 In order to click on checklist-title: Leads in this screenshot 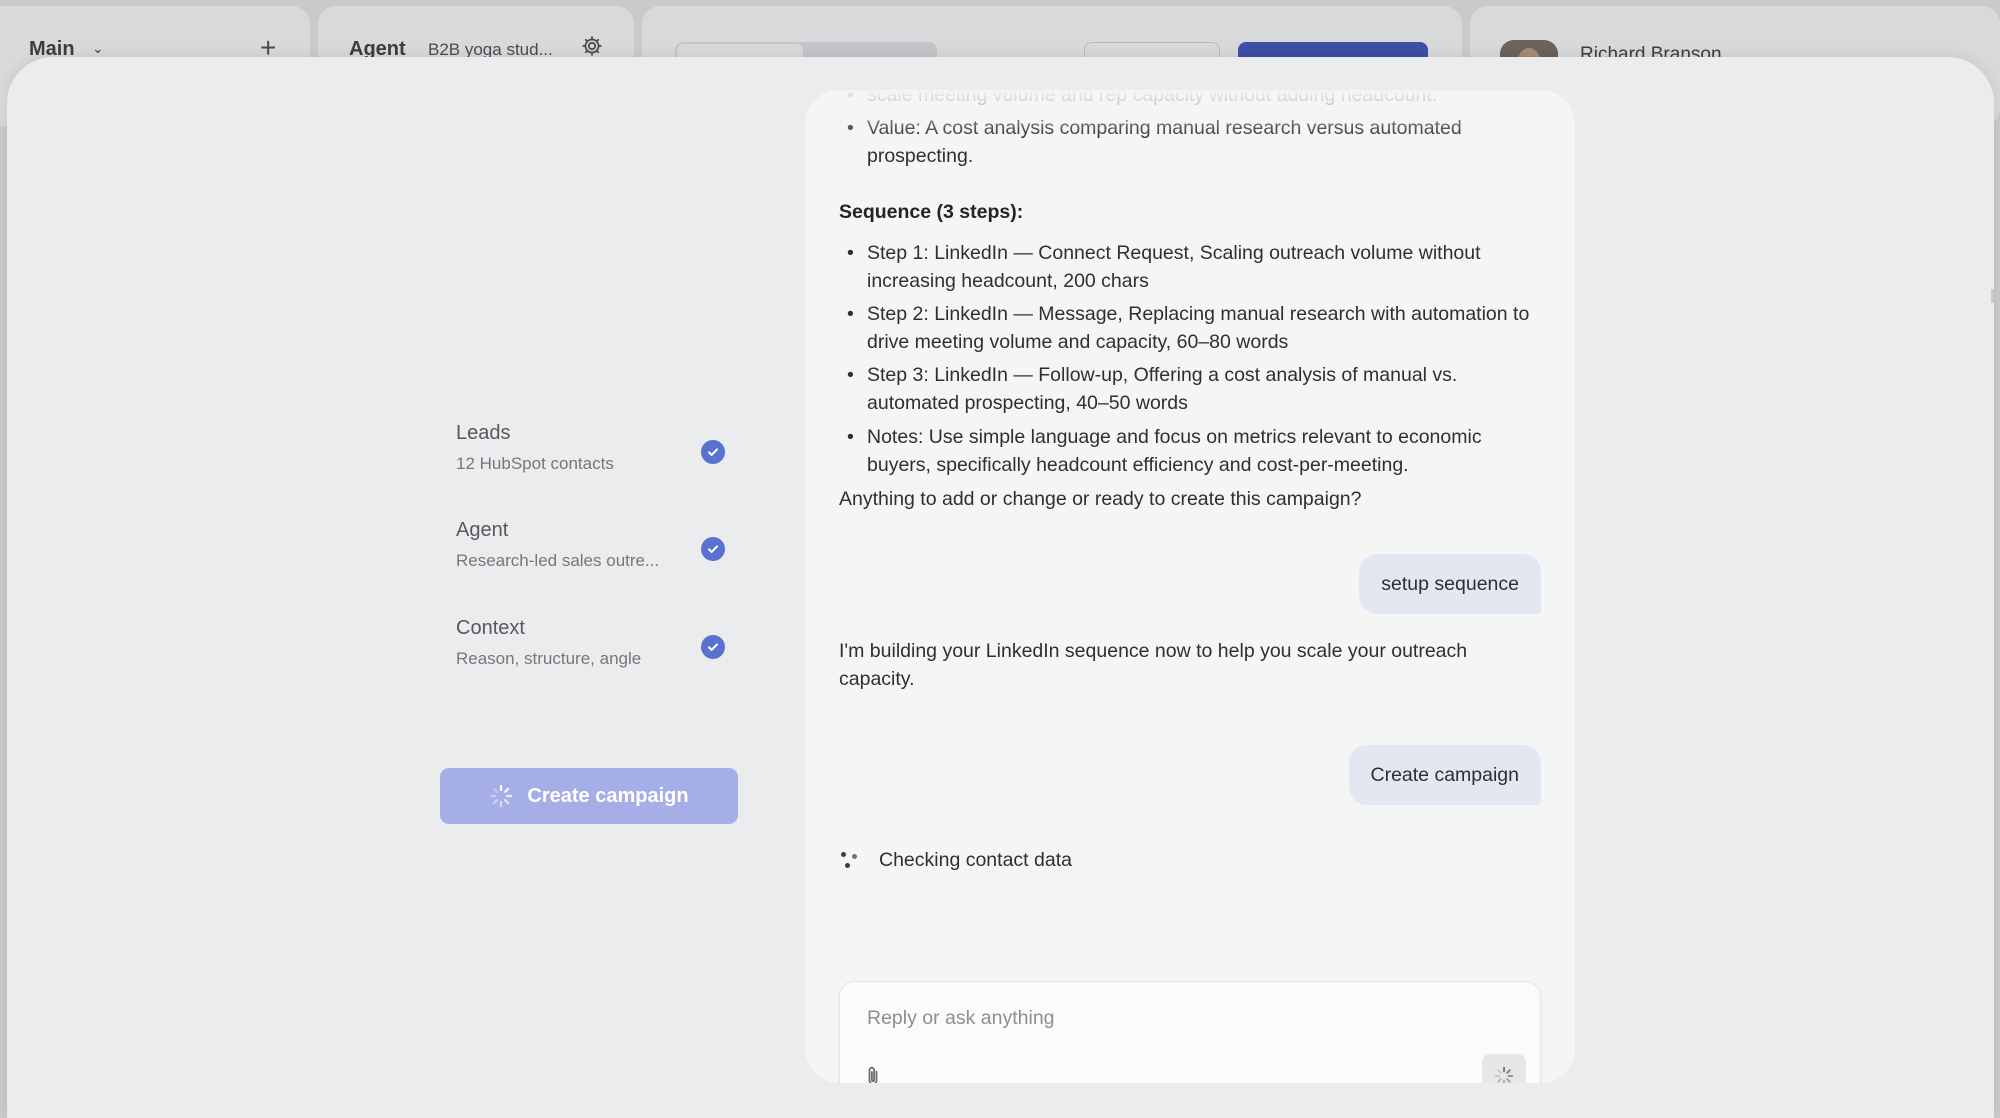, I will do `click(483, 433)`.